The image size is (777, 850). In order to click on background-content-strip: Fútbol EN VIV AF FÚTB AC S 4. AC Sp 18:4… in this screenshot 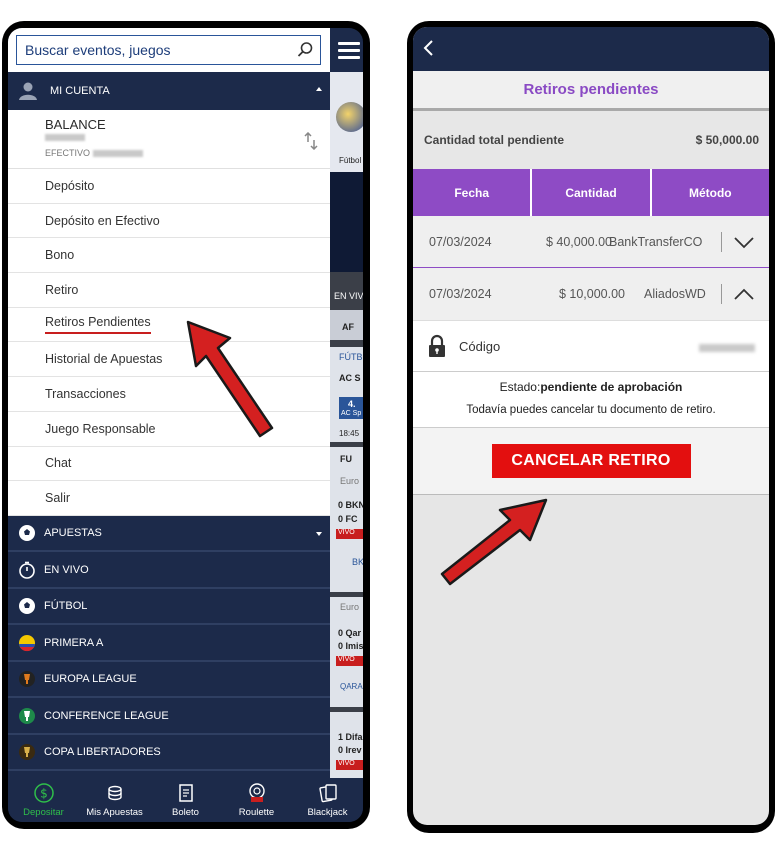, I will do `click(346, 432)`.